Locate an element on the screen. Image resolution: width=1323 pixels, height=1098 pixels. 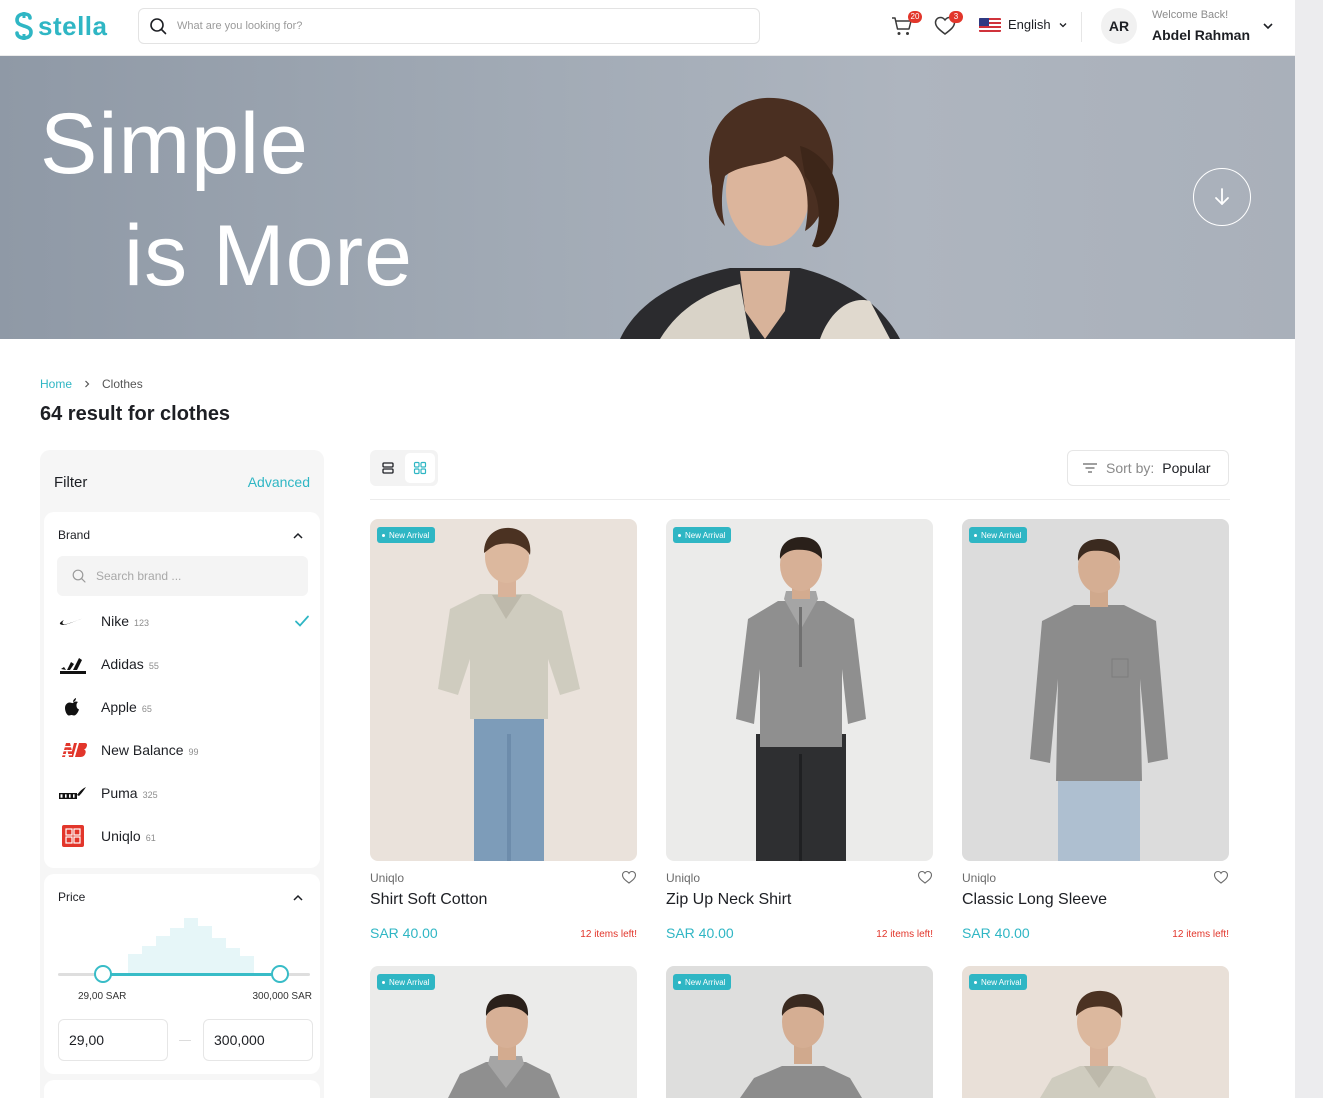
brand-count: 99 is located at coordinates (193, 751).